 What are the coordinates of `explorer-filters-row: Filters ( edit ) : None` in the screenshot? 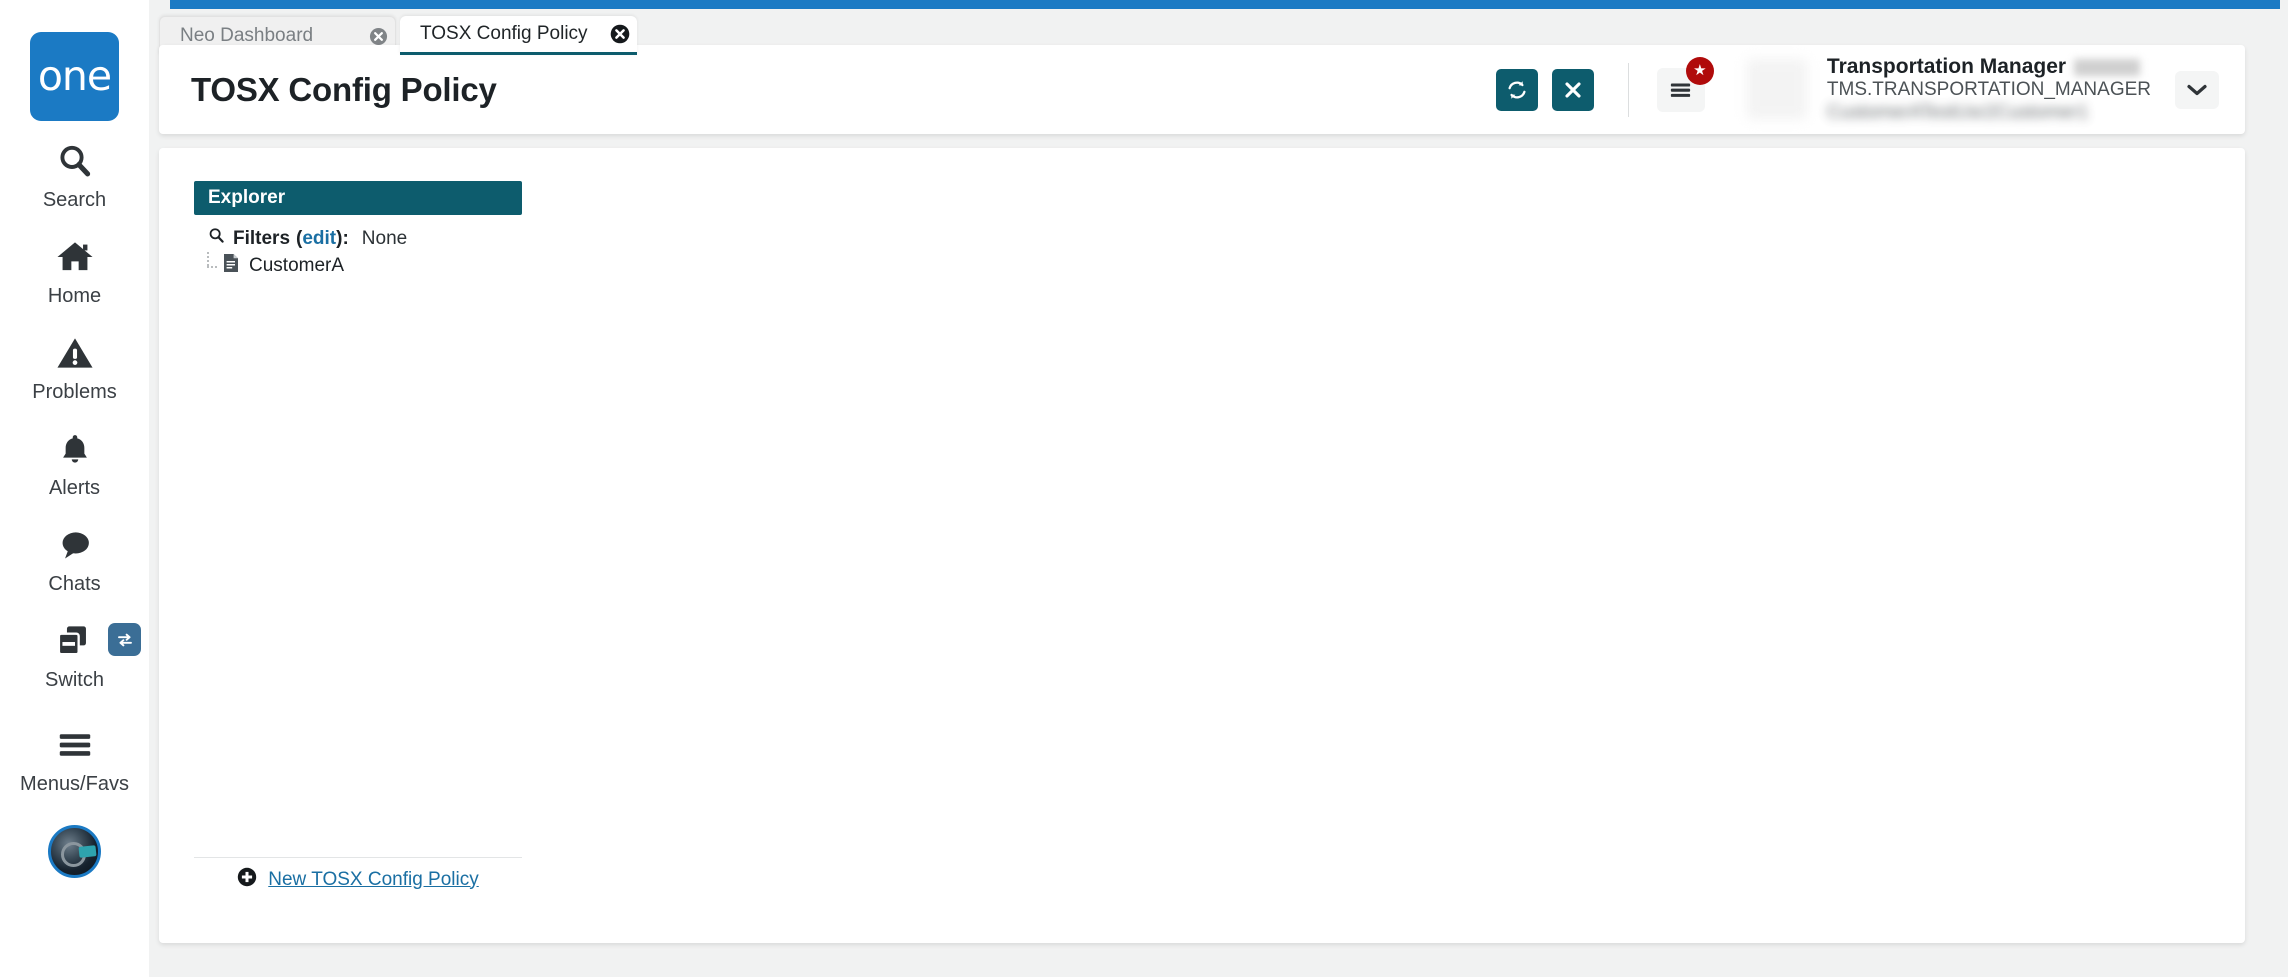 It's located at (358, 238).